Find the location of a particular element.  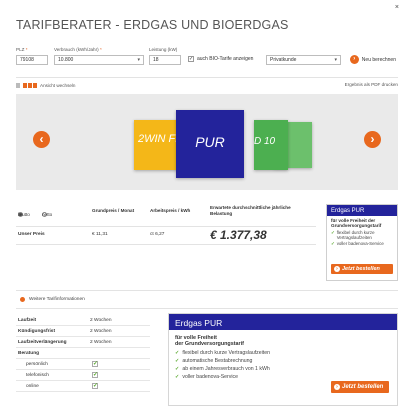

pdf-print-link: Ergebnis als PDF drucken is located at coordinates (371, 84).